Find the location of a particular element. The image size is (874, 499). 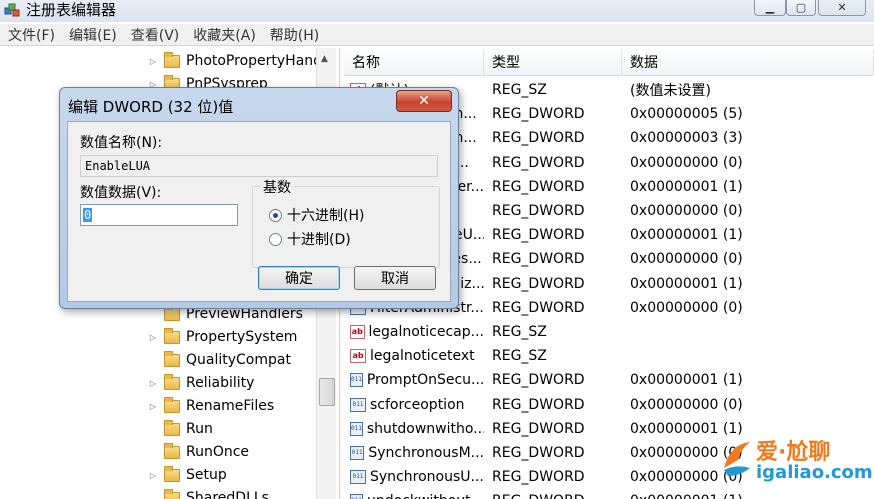

menu-file: 文件(F) is located at coordinates (31, 35).